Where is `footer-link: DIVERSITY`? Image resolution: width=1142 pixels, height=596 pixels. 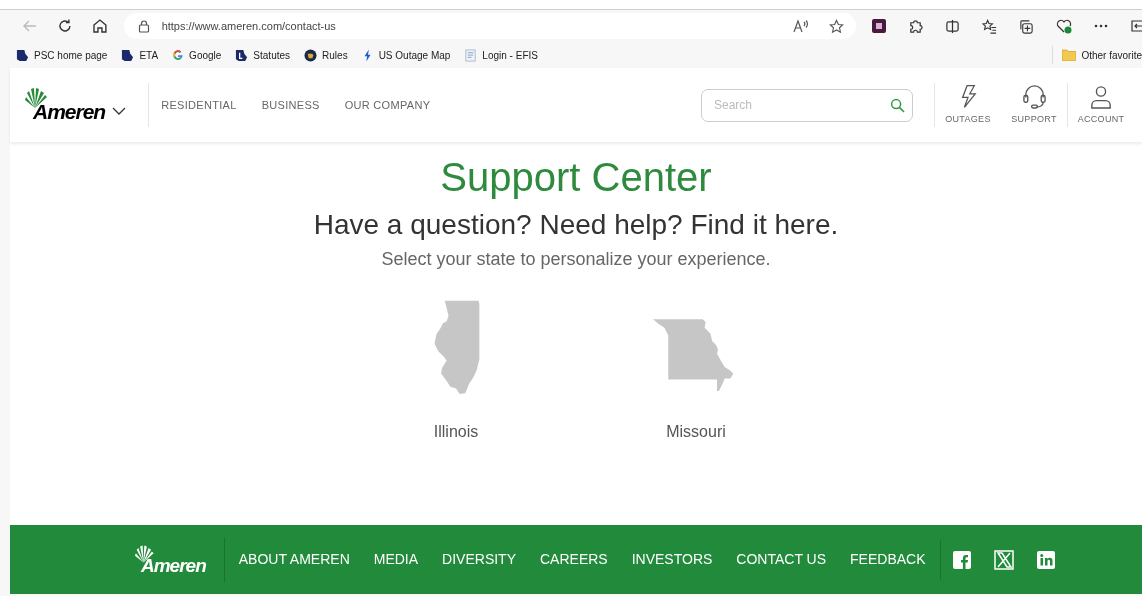
footer-link: DIVERSITY is located at coordinates (479, 559).